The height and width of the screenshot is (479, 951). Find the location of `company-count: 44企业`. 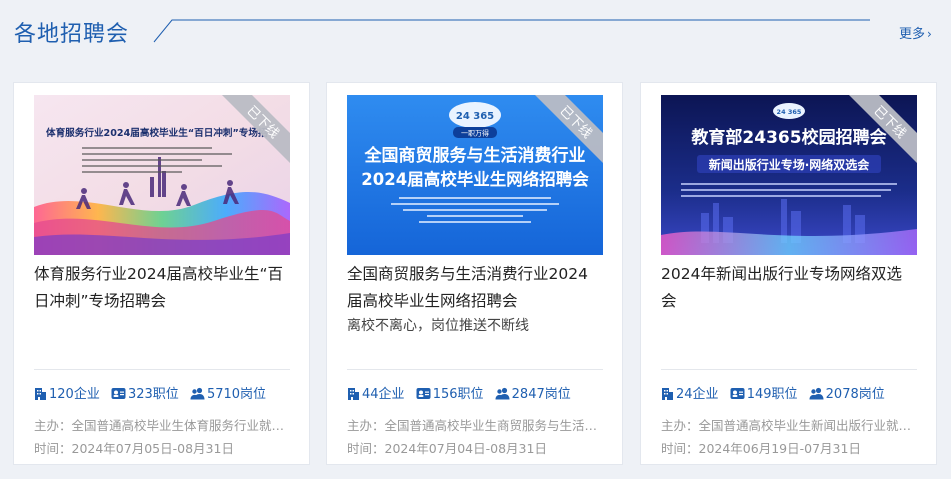

company-count: 44企业 is located at coordinates (376, 392).